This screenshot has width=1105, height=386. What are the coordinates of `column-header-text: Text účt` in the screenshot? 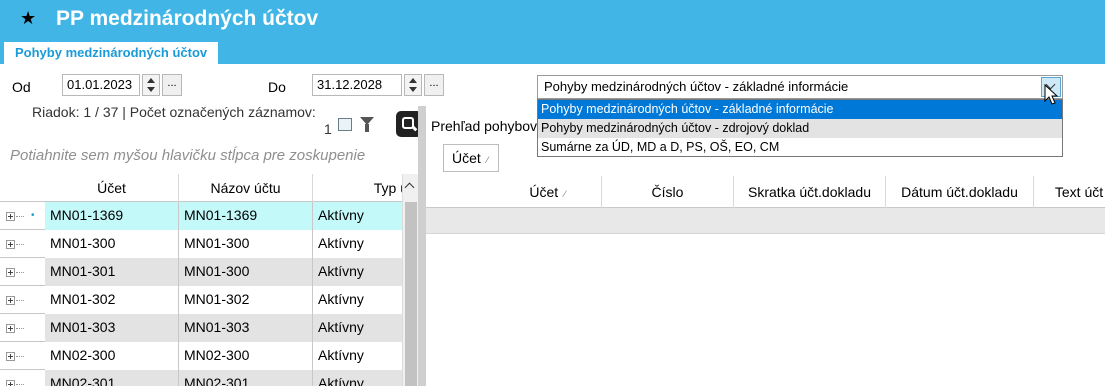 It's located at (1069, 192).